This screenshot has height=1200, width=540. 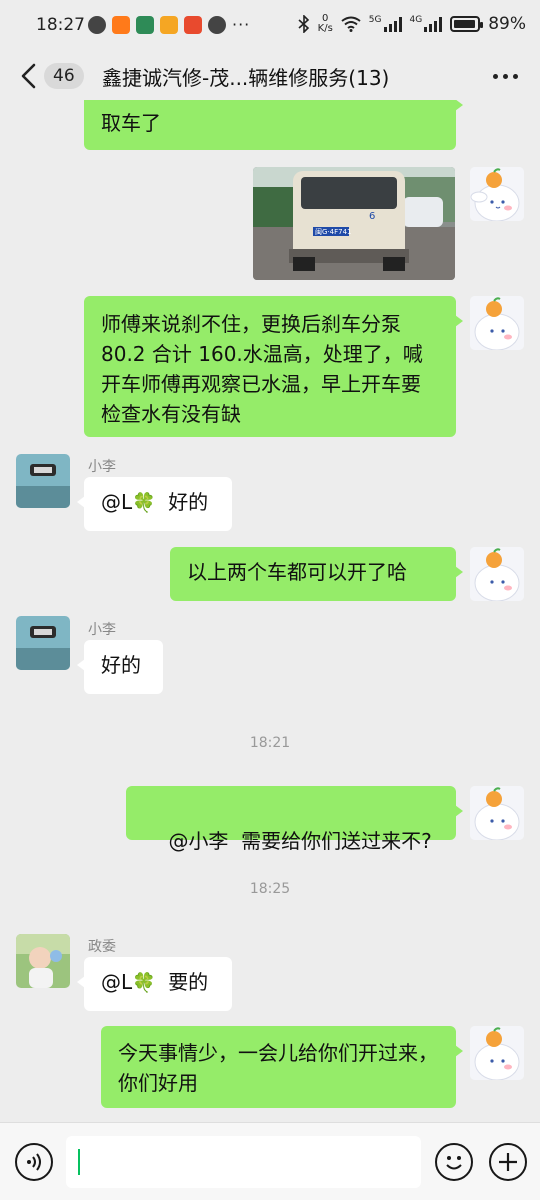 I want to click on van-photo: 闽G·4F741 6, so click(x=354, y=223).